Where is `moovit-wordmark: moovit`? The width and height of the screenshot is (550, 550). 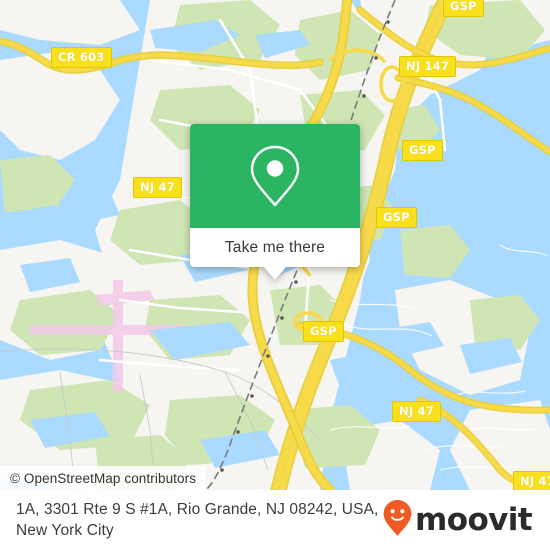 moovit-wordmark: moovit is located at coordinates (474, 519).